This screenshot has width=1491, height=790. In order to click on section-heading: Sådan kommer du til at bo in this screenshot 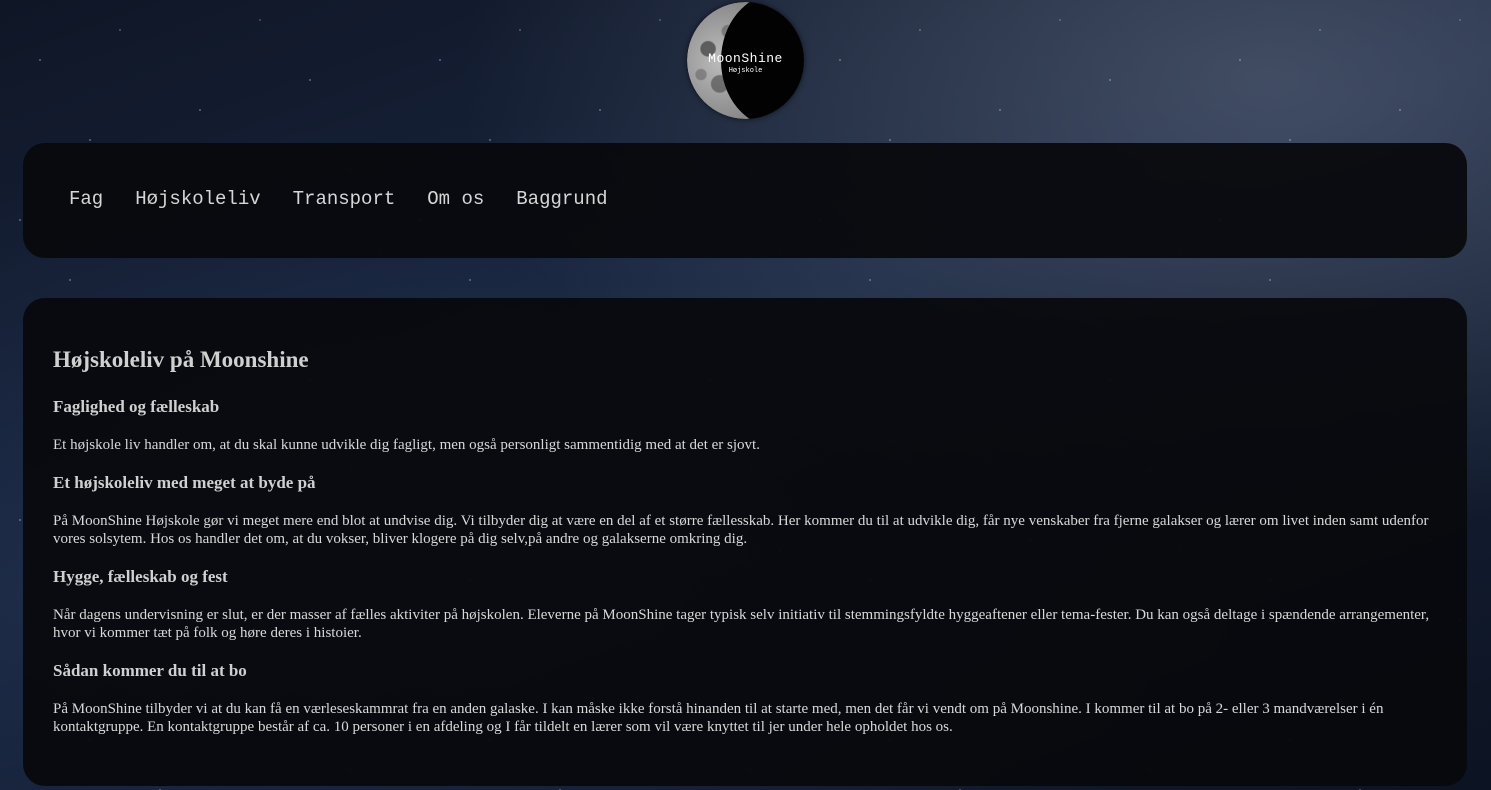, I will do `click(150, 670)`.